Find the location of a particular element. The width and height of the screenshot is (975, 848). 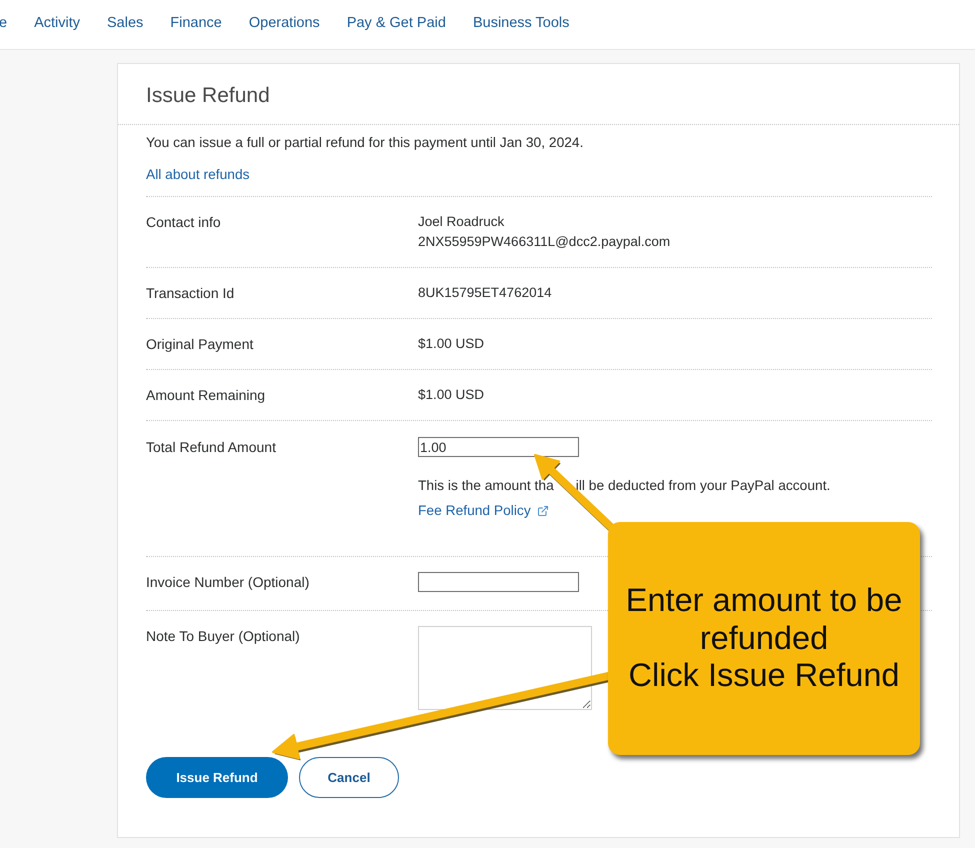

card-title: Issue Refund is located at coordinates (208, 96).